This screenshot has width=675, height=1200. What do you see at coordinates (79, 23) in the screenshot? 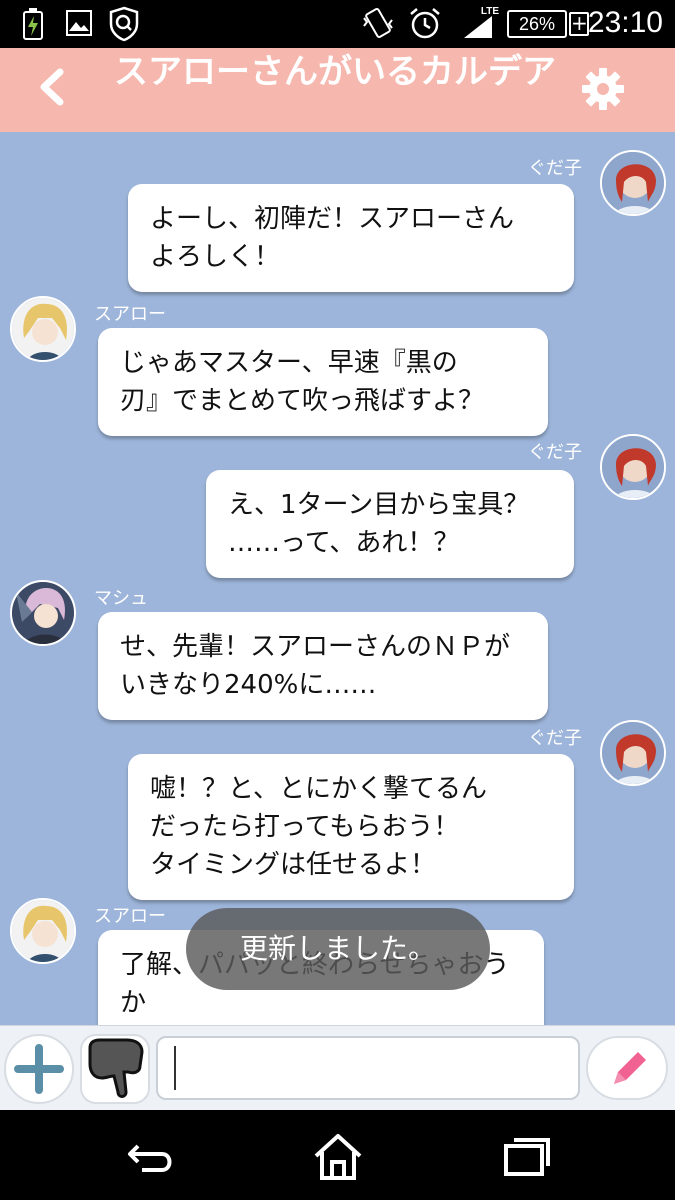
I see `gallery-icon` at bounding box center [79, 23].